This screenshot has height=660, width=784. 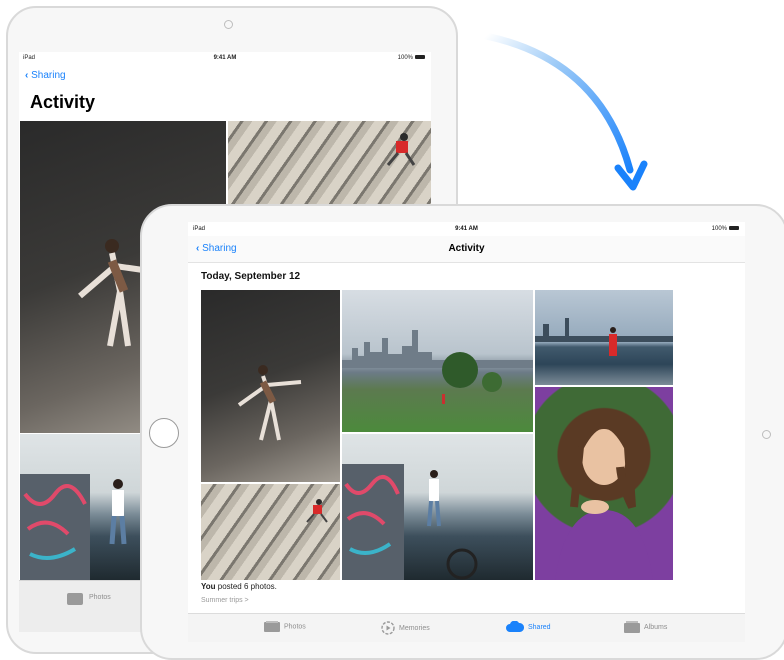 What do you see at coordinates (414, 628) in the screenshot?
I see `tab-memories-label: Memories` at bounding box center [414, 628].